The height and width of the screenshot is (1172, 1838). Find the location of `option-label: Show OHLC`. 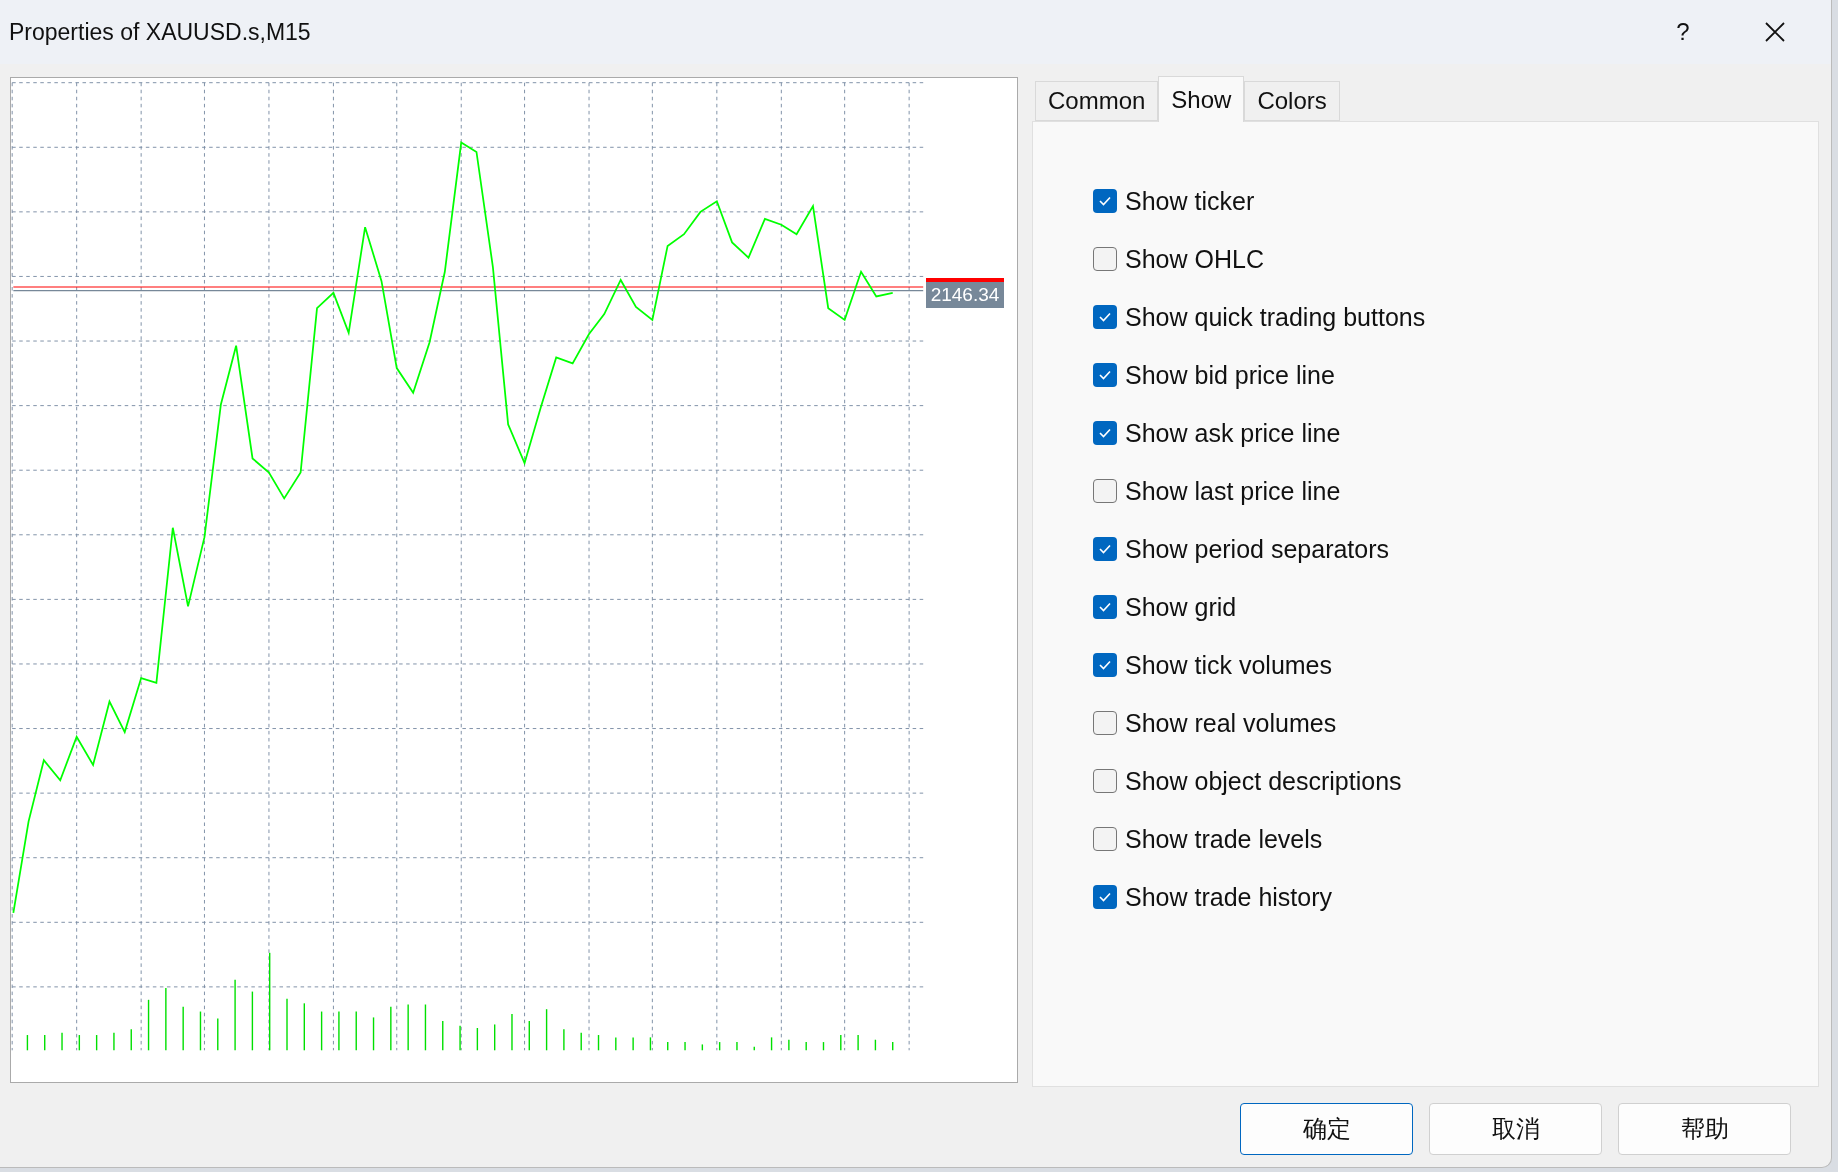

option-label: Show OHLC is located at coordinates (1194, 259).